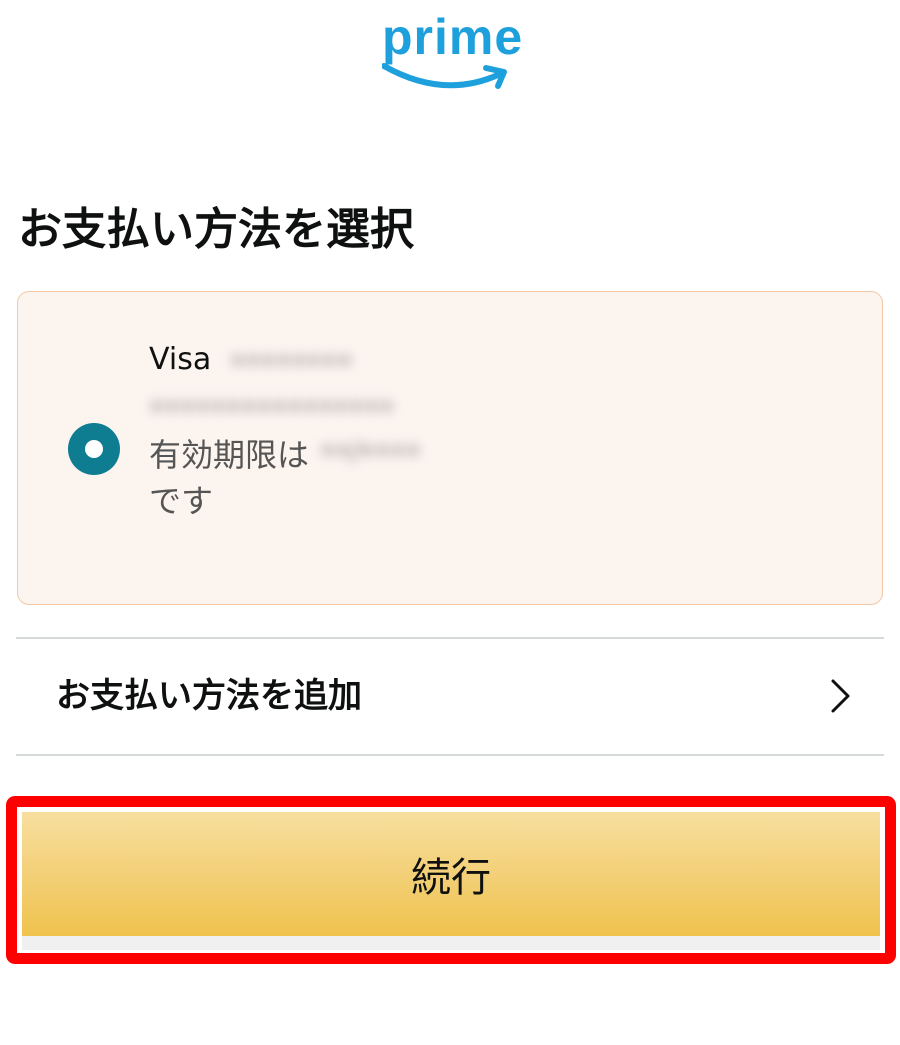  Describe the element at coordinates (216, 229) in the screenshot. I see `page-title: お支払い方法を選択` at that location.